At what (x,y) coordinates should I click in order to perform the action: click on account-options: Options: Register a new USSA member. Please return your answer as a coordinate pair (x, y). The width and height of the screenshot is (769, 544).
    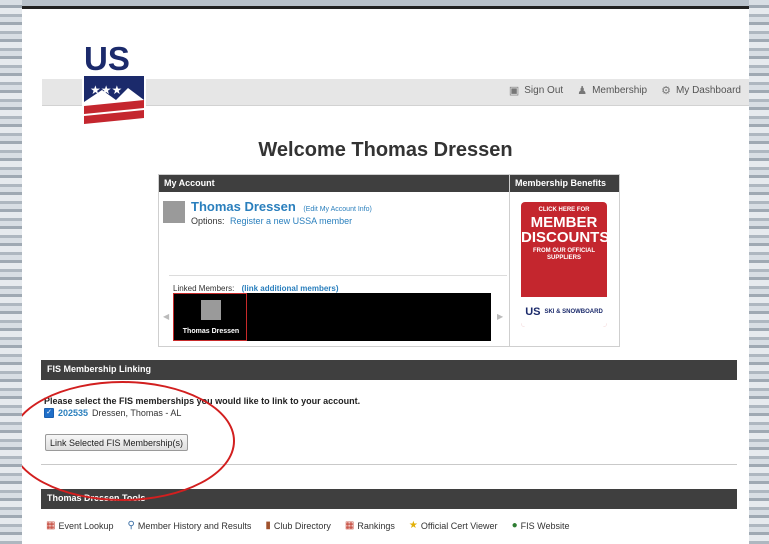
    Looking at the image, I should click on (271, 221).